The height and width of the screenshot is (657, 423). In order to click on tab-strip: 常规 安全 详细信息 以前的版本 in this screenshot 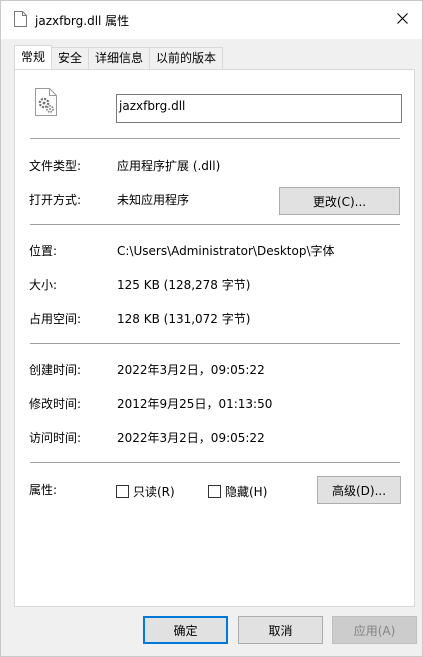, I will do `click(119, 57)`.